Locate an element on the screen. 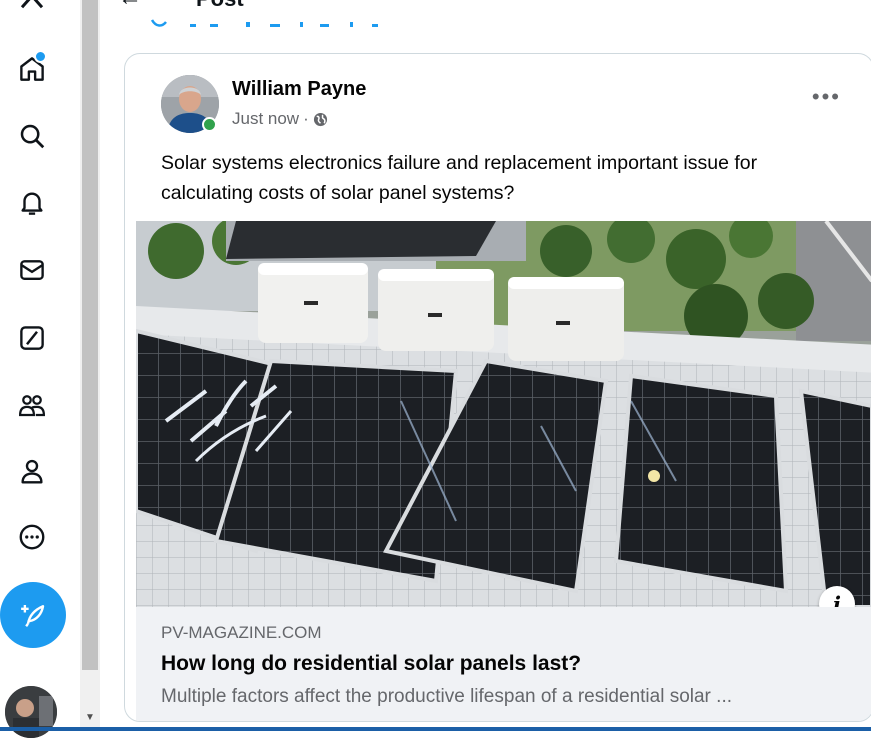 This screenshot has width=871, height=738. more-options-button: ••• is located at coordinates (826, 97).